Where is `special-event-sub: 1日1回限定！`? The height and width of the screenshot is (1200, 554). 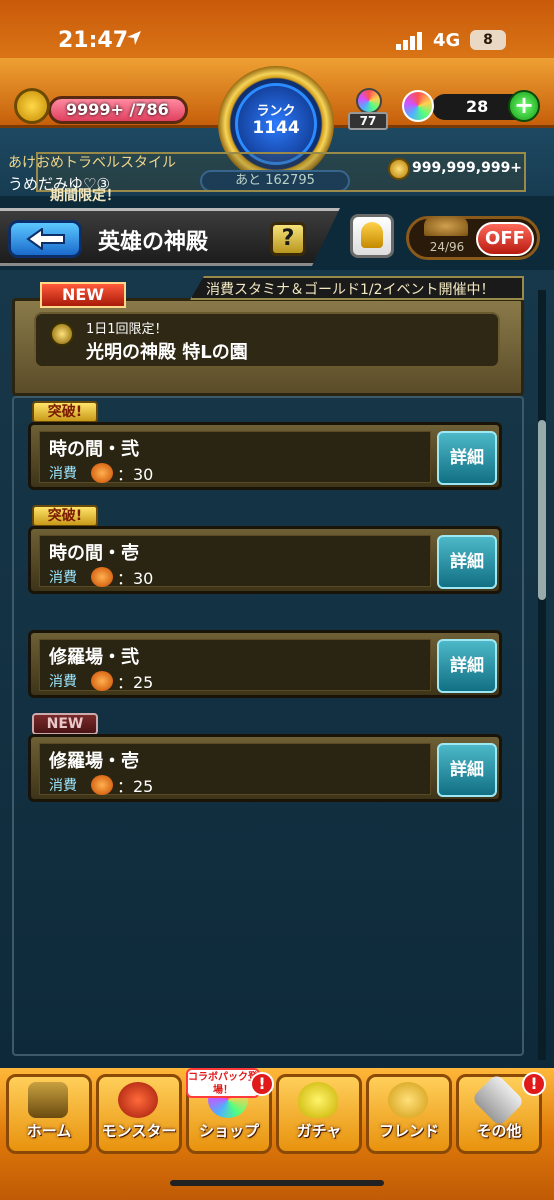 special-event-sub: 1日1回限定！ is located at coordinates (127, 329).